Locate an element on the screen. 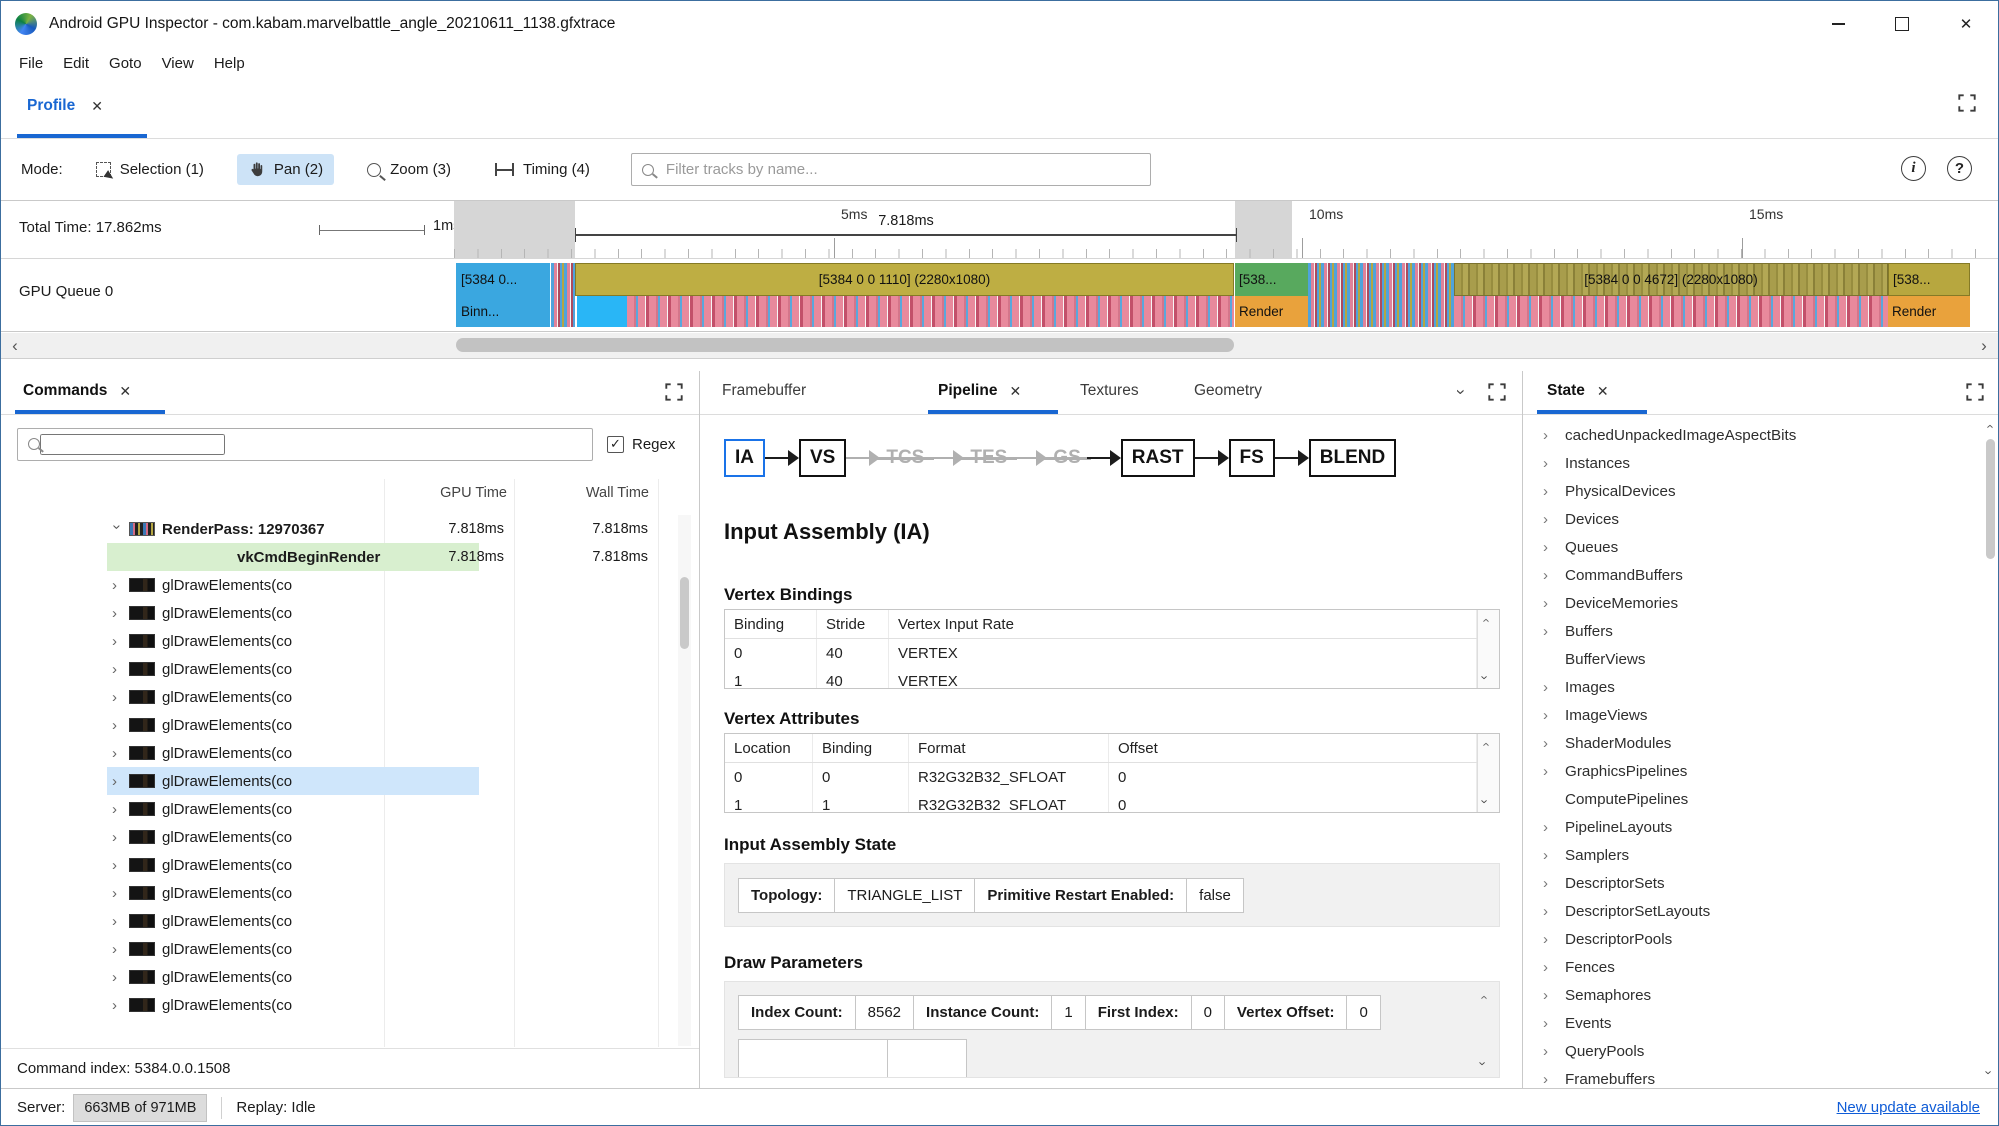 This screenshot has width=1999, height=1126. pipeline-stage-gs: GS is located at coordinates (1067, 458).